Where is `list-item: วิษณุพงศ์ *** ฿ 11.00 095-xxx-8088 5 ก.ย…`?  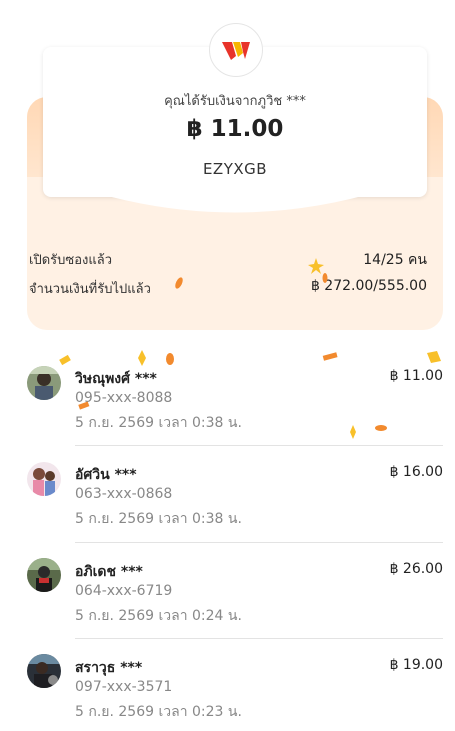
list-item: วิษณุพงศ์ *** ฿ 11.00 095-xxx-8088 5 ก.ย… is located at coordinates (235, 399).